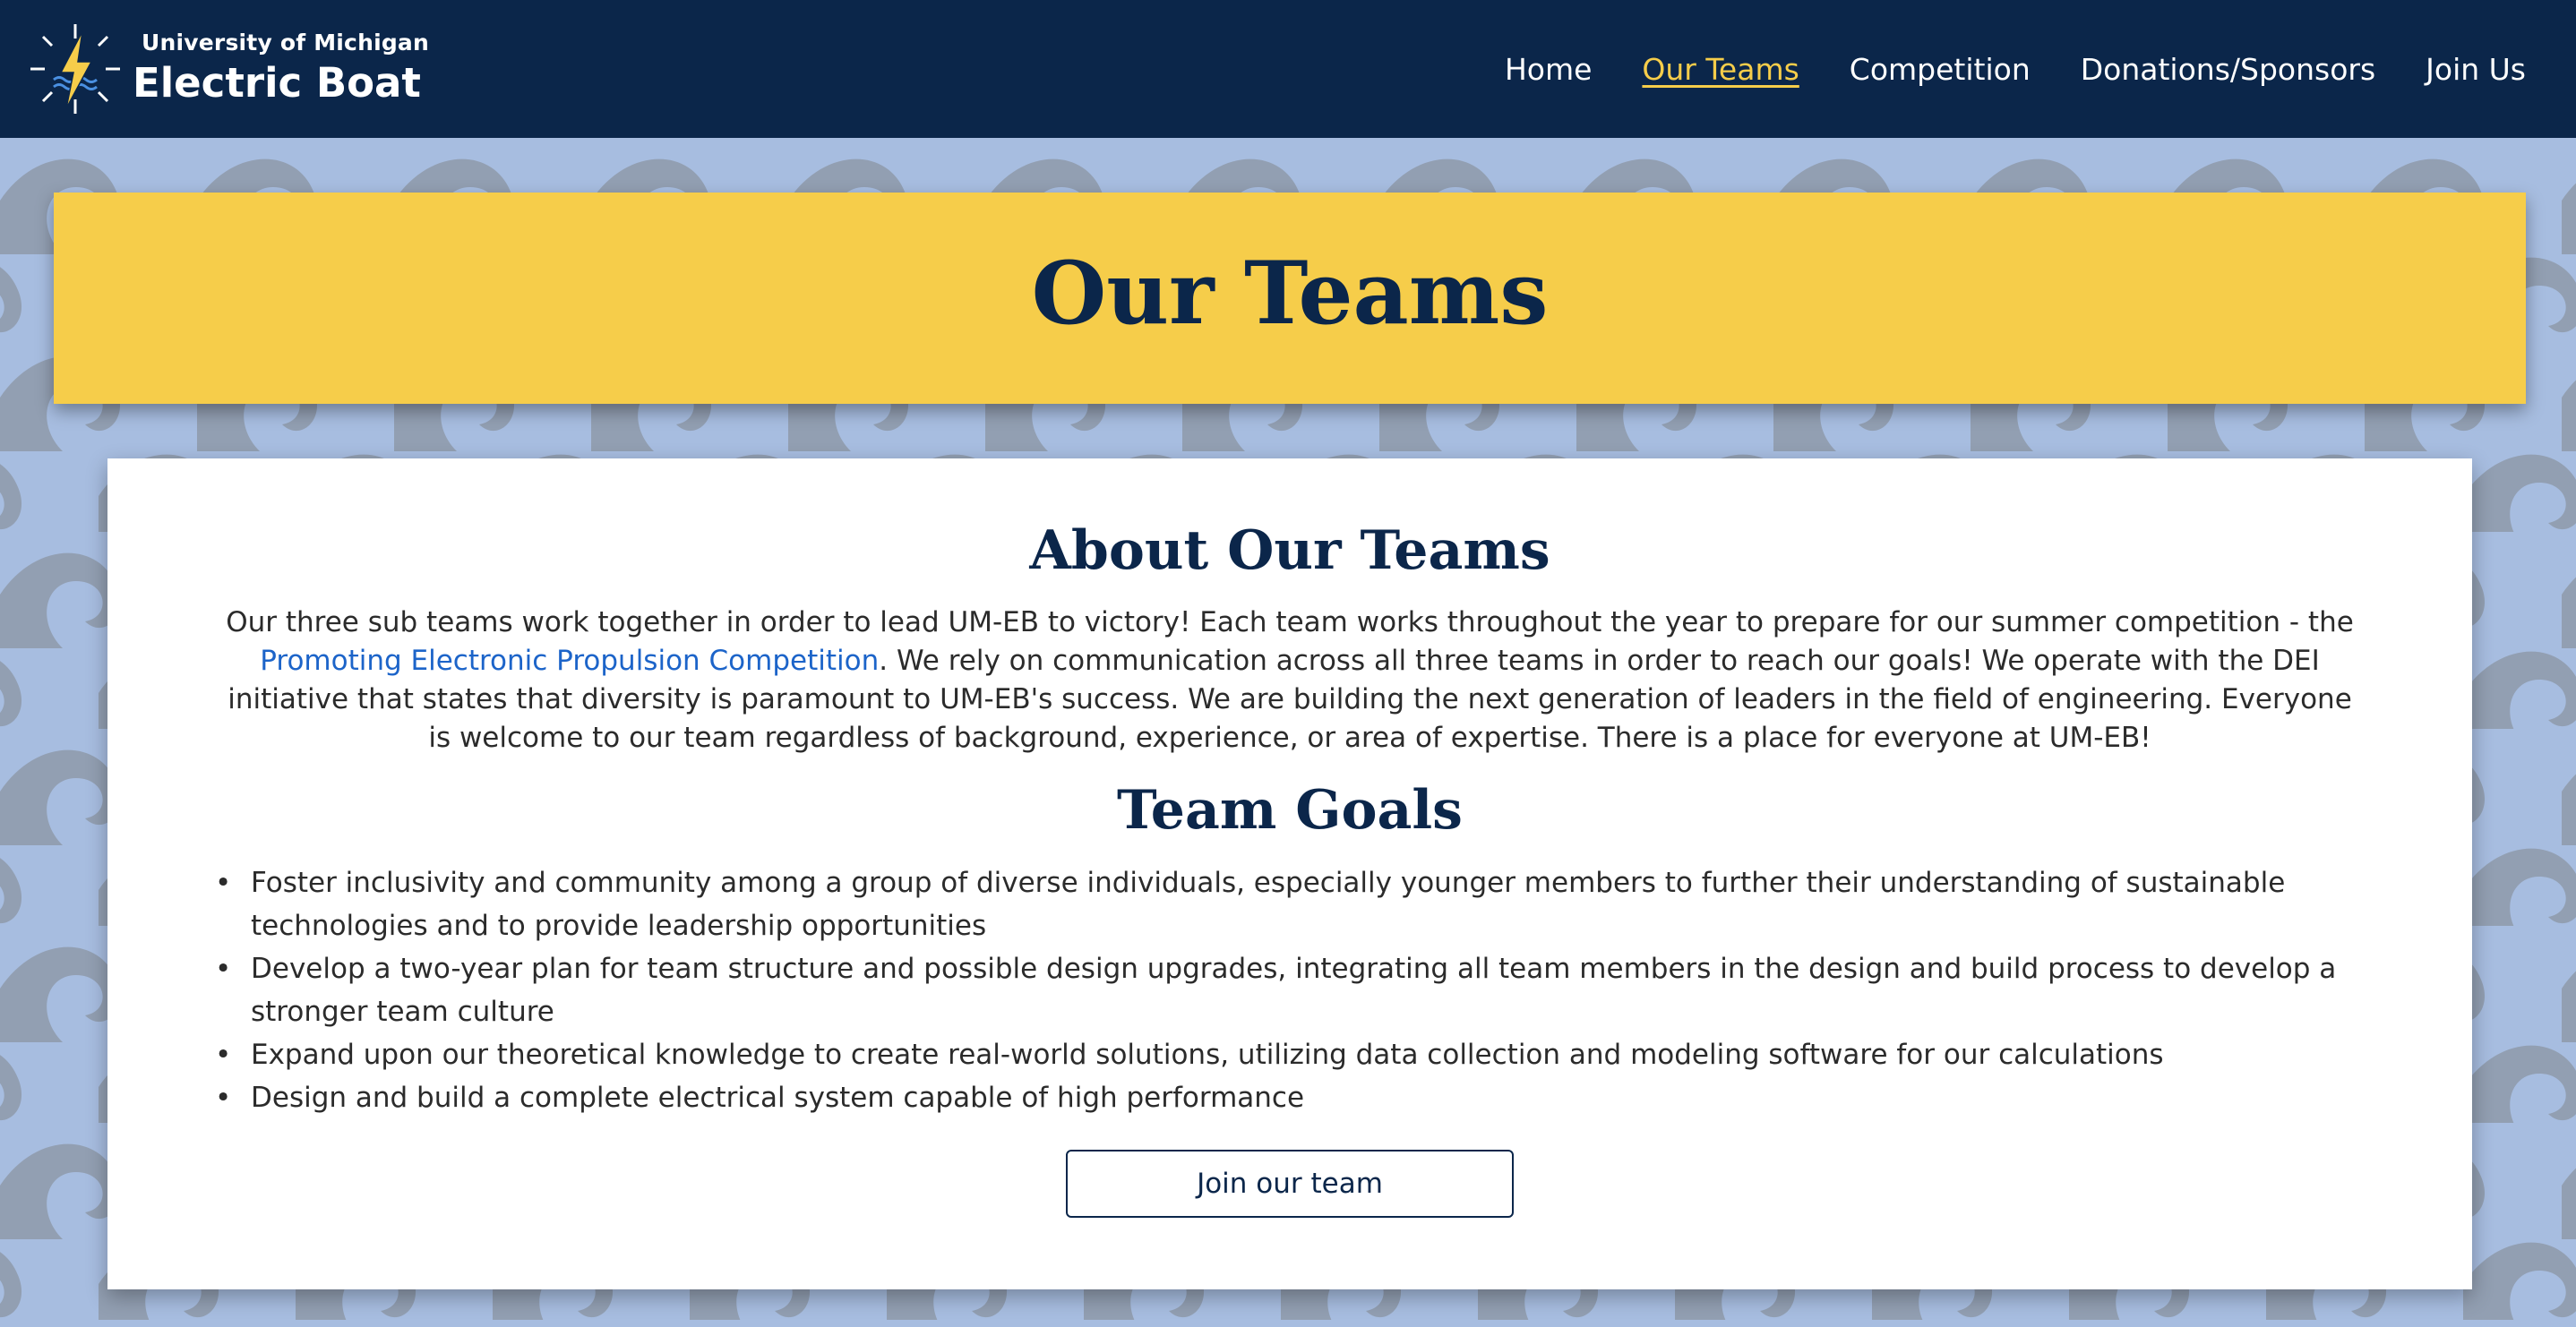 This screenshot has width=2576, height=1327. What do you see at coordinates (1290, 1184) in the screenshot?
I see `join-our-team-button: Join our team` at bounding box center [1290, 1184].